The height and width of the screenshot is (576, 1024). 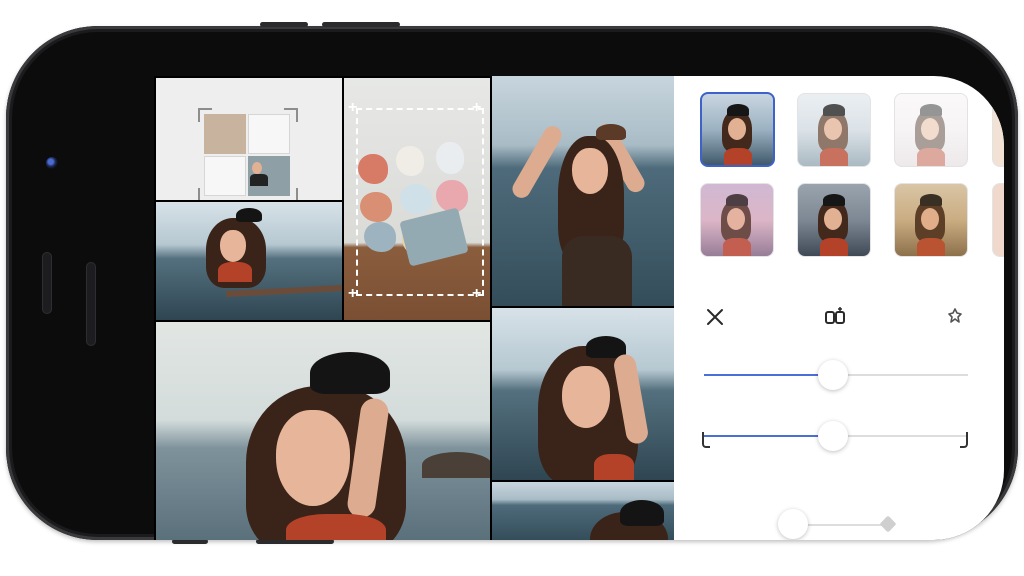 I want to click on slider-max-marker, so click(x=964, y=440).